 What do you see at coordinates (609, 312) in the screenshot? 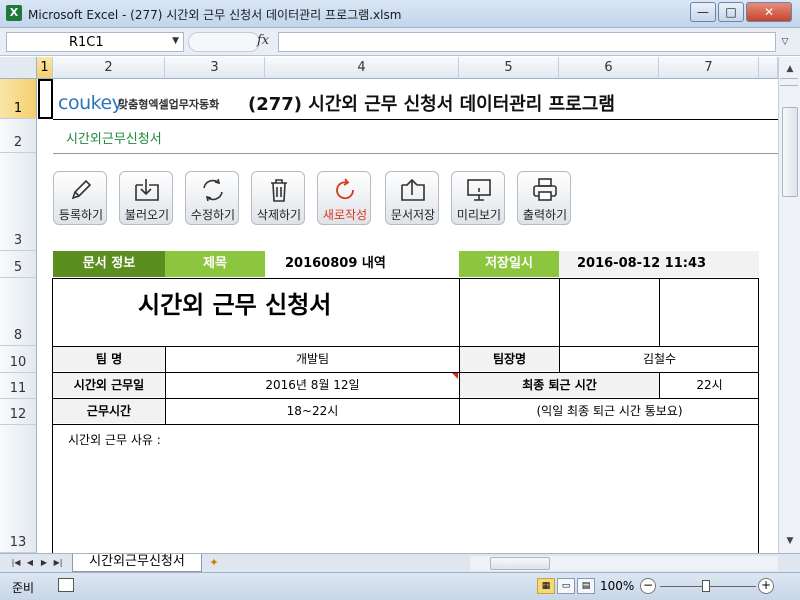
I see `approval-boxes` at bounding box center [609, 312].